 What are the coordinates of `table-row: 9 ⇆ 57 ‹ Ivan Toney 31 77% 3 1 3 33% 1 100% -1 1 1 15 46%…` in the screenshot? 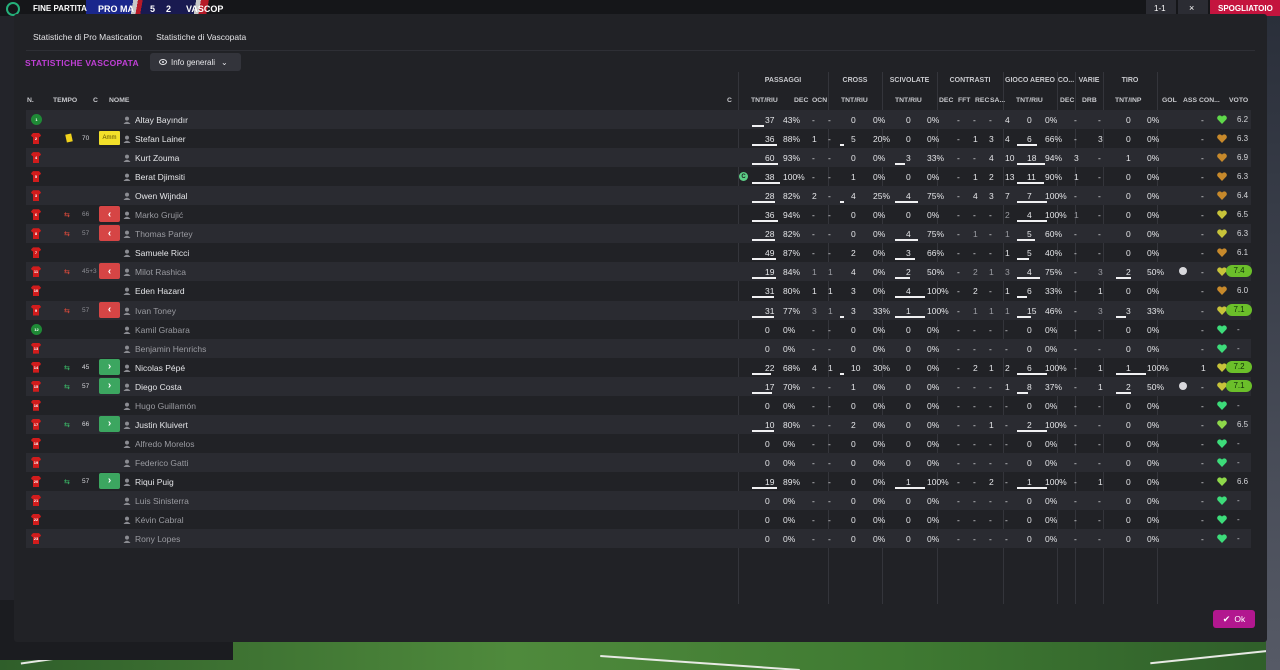 It's located at (639, 310).